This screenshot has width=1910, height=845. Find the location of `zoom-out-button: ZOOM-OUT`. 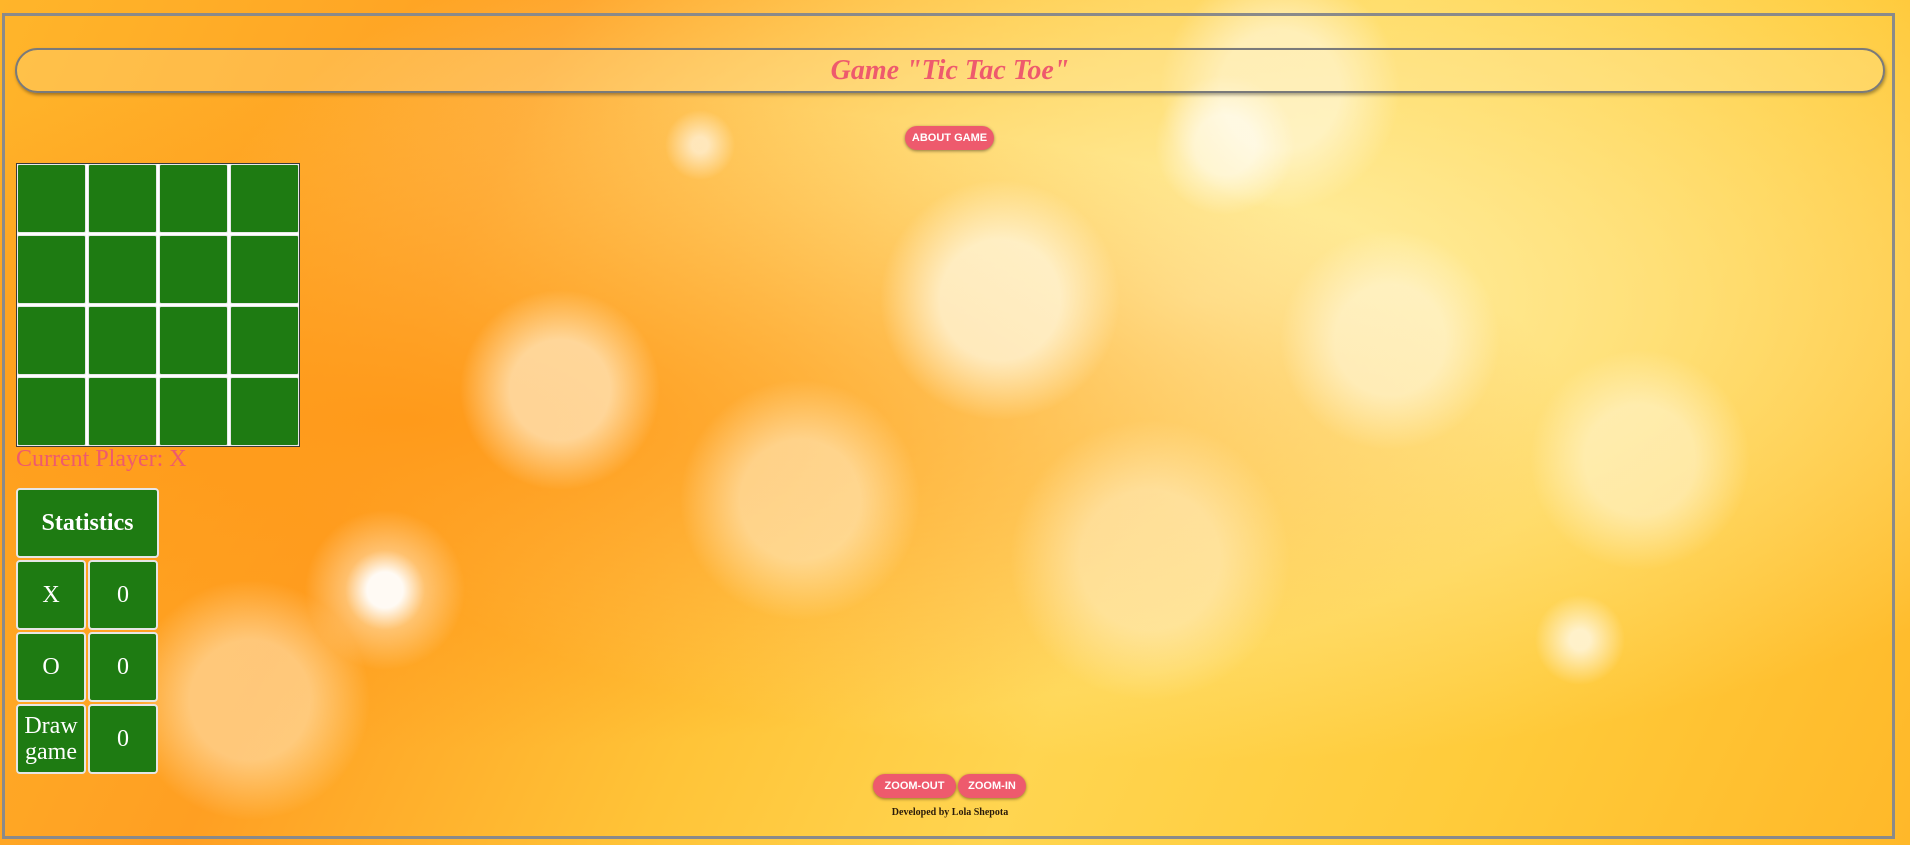

zoom-out-button: ZOOM-OUT is located at coordinates (914, 786).